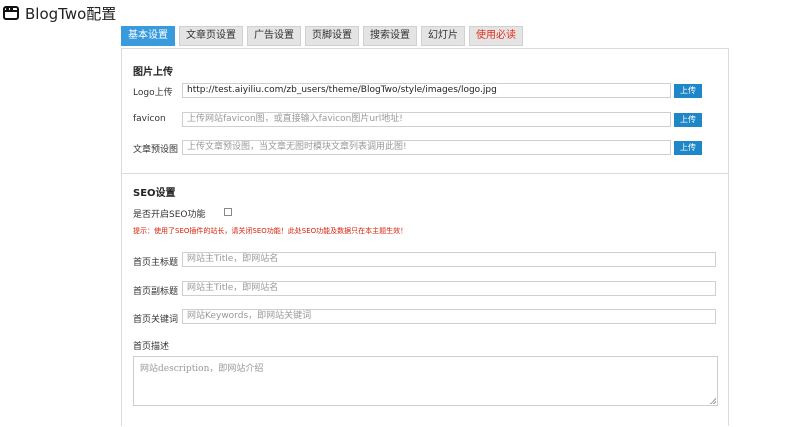 The height and width of the screenshot is (427, 800). I want to click on home-description-placeholder: 网站description，即网站介绍, so click(202, 369).